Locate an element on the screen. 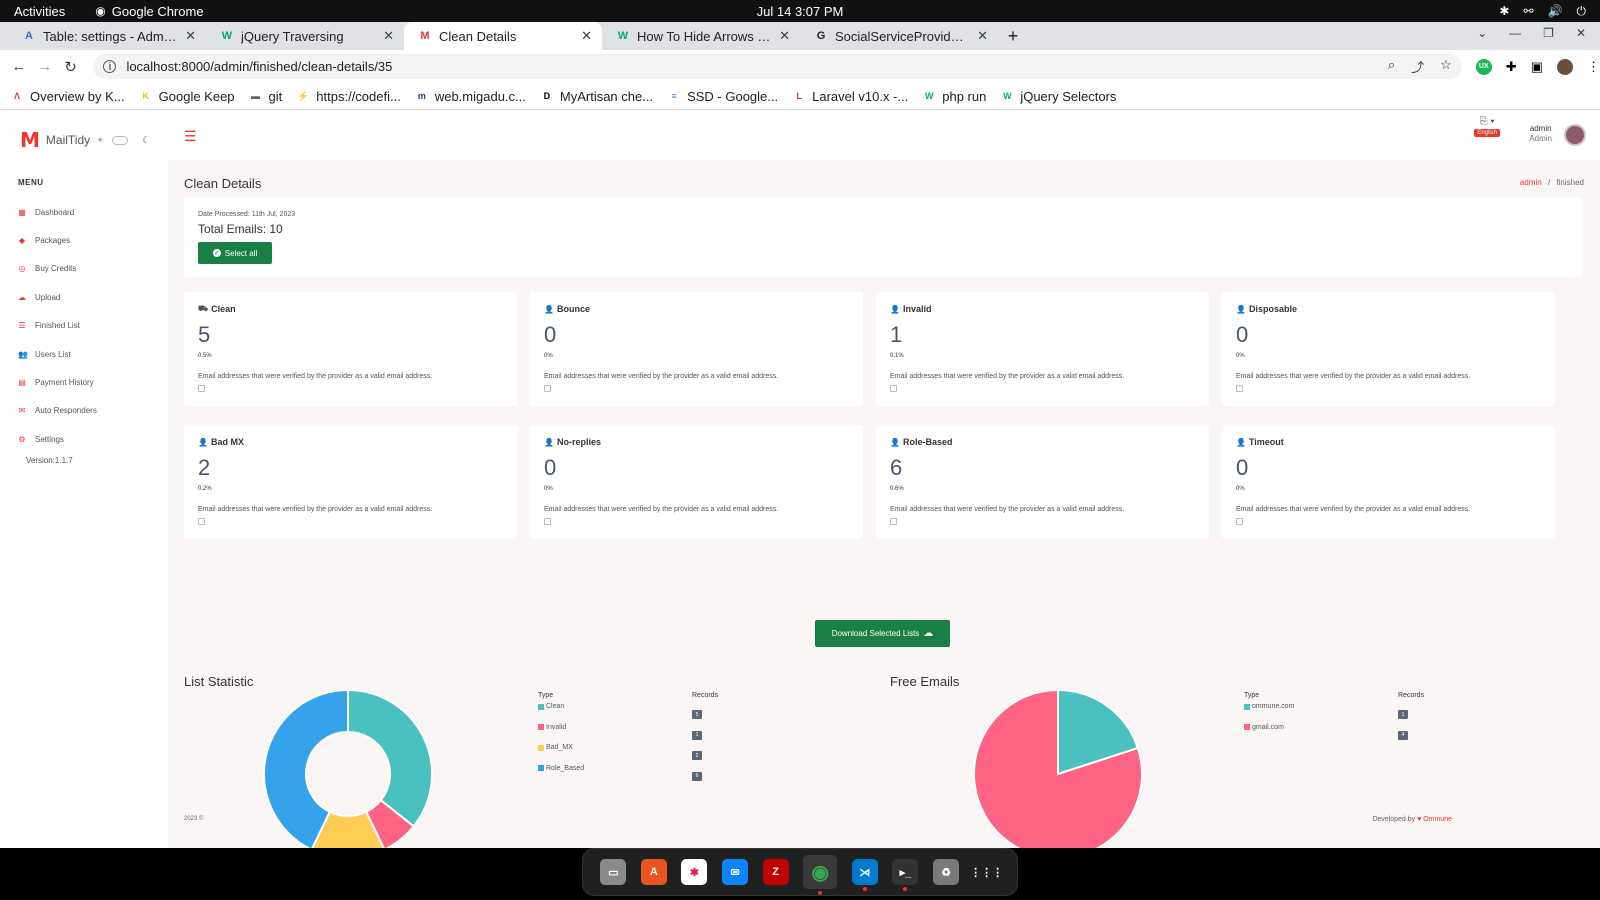 The width and height of the screenshot is (1600, 900). stat-count: 0 is located at coordinates (550, 467).